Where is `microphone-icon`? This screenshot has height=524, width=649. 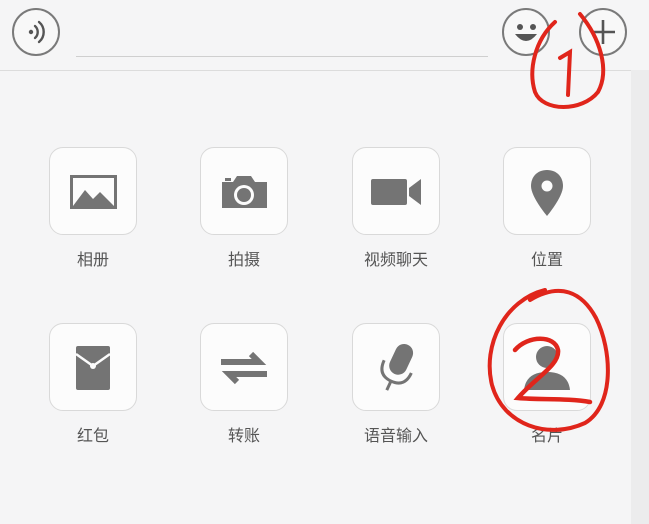 microphone-icon is located at coordinates (397, 367).